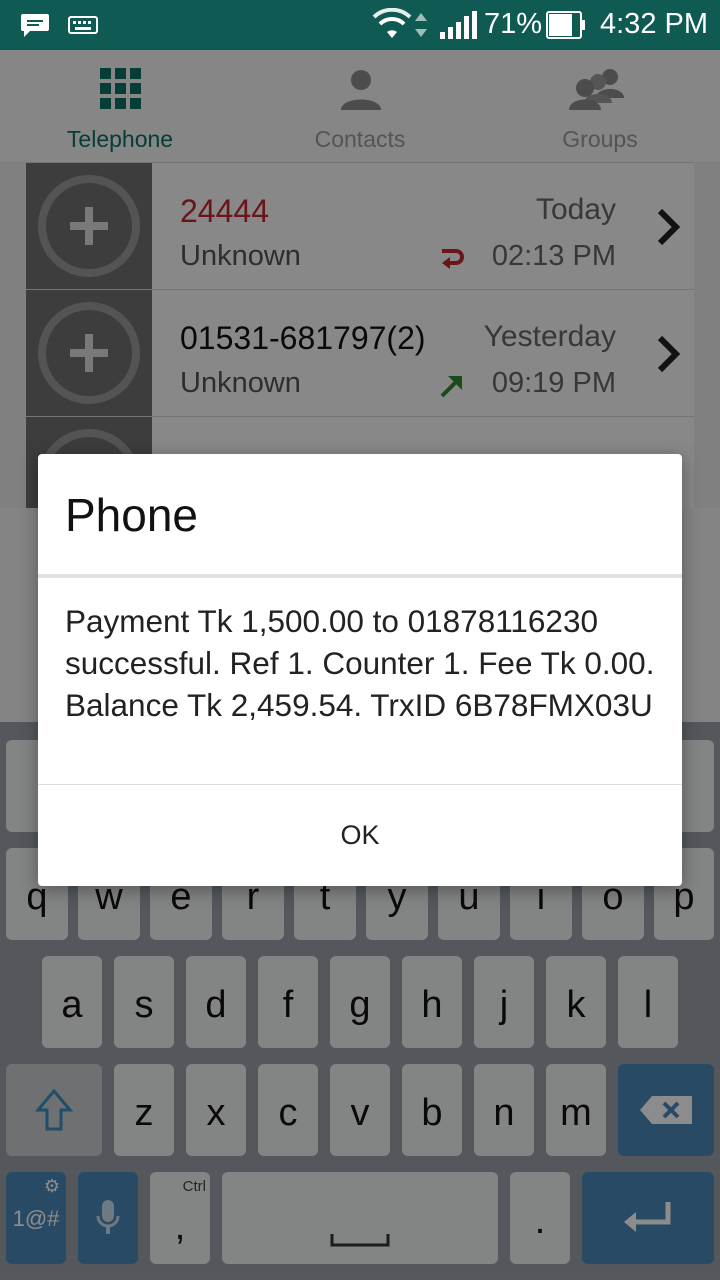 The width and height of the screenshot is (720, 1280). Describe the element at coordinates (35, 25) in the screenshot. I see `chat-notification-icon` at that location.